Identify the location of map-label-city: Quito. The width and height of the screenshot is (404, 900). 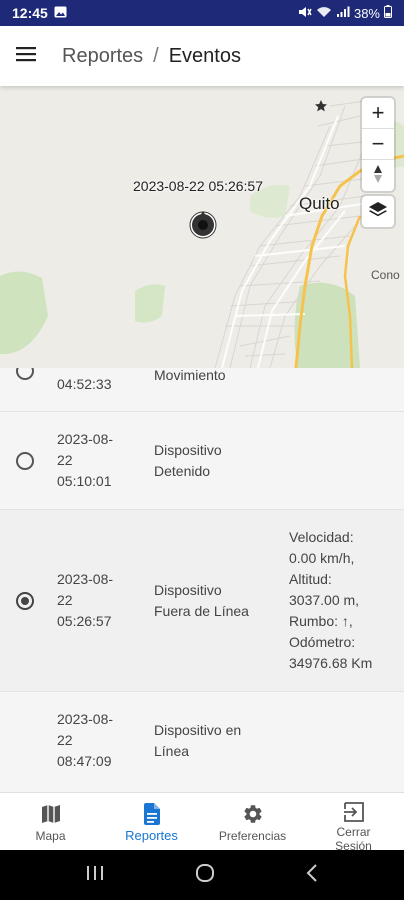
(319, 203).